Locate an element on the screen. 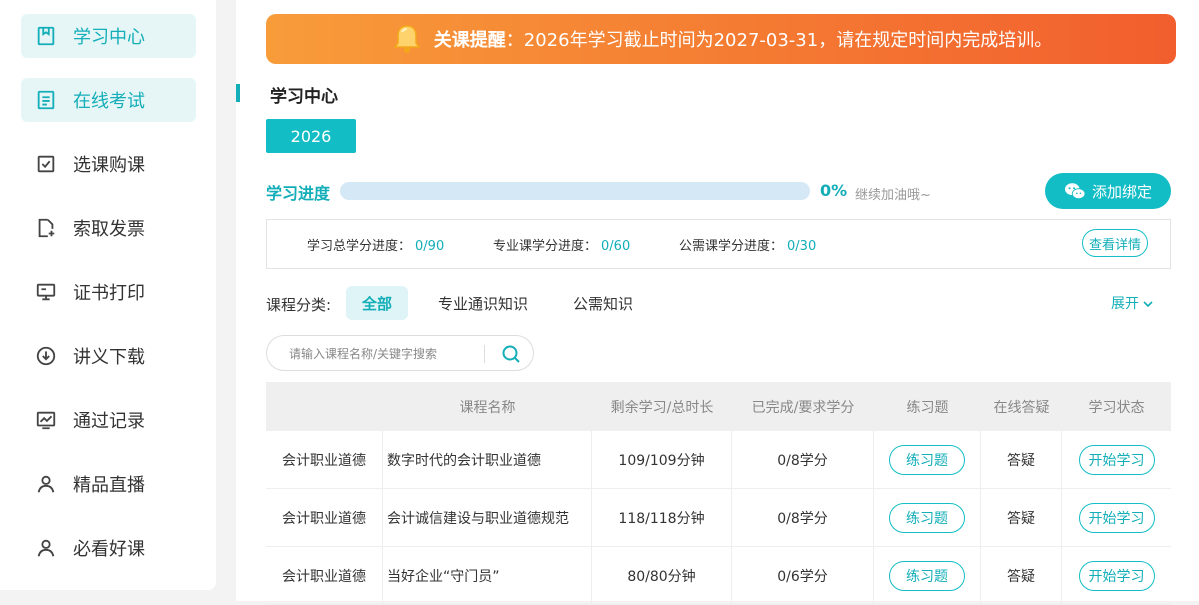  sidebar-item-must-watch: 必看好课 is located at coordinates (108, 548).